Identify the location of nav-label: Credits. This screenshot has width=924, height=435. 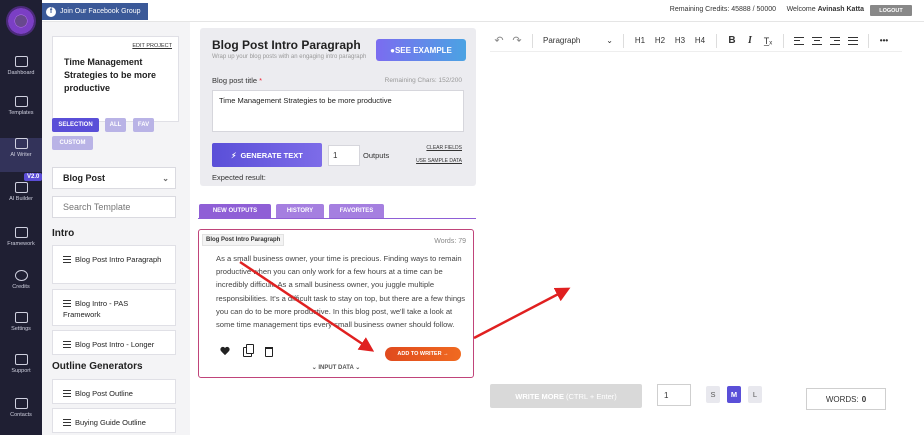
(21, 287).